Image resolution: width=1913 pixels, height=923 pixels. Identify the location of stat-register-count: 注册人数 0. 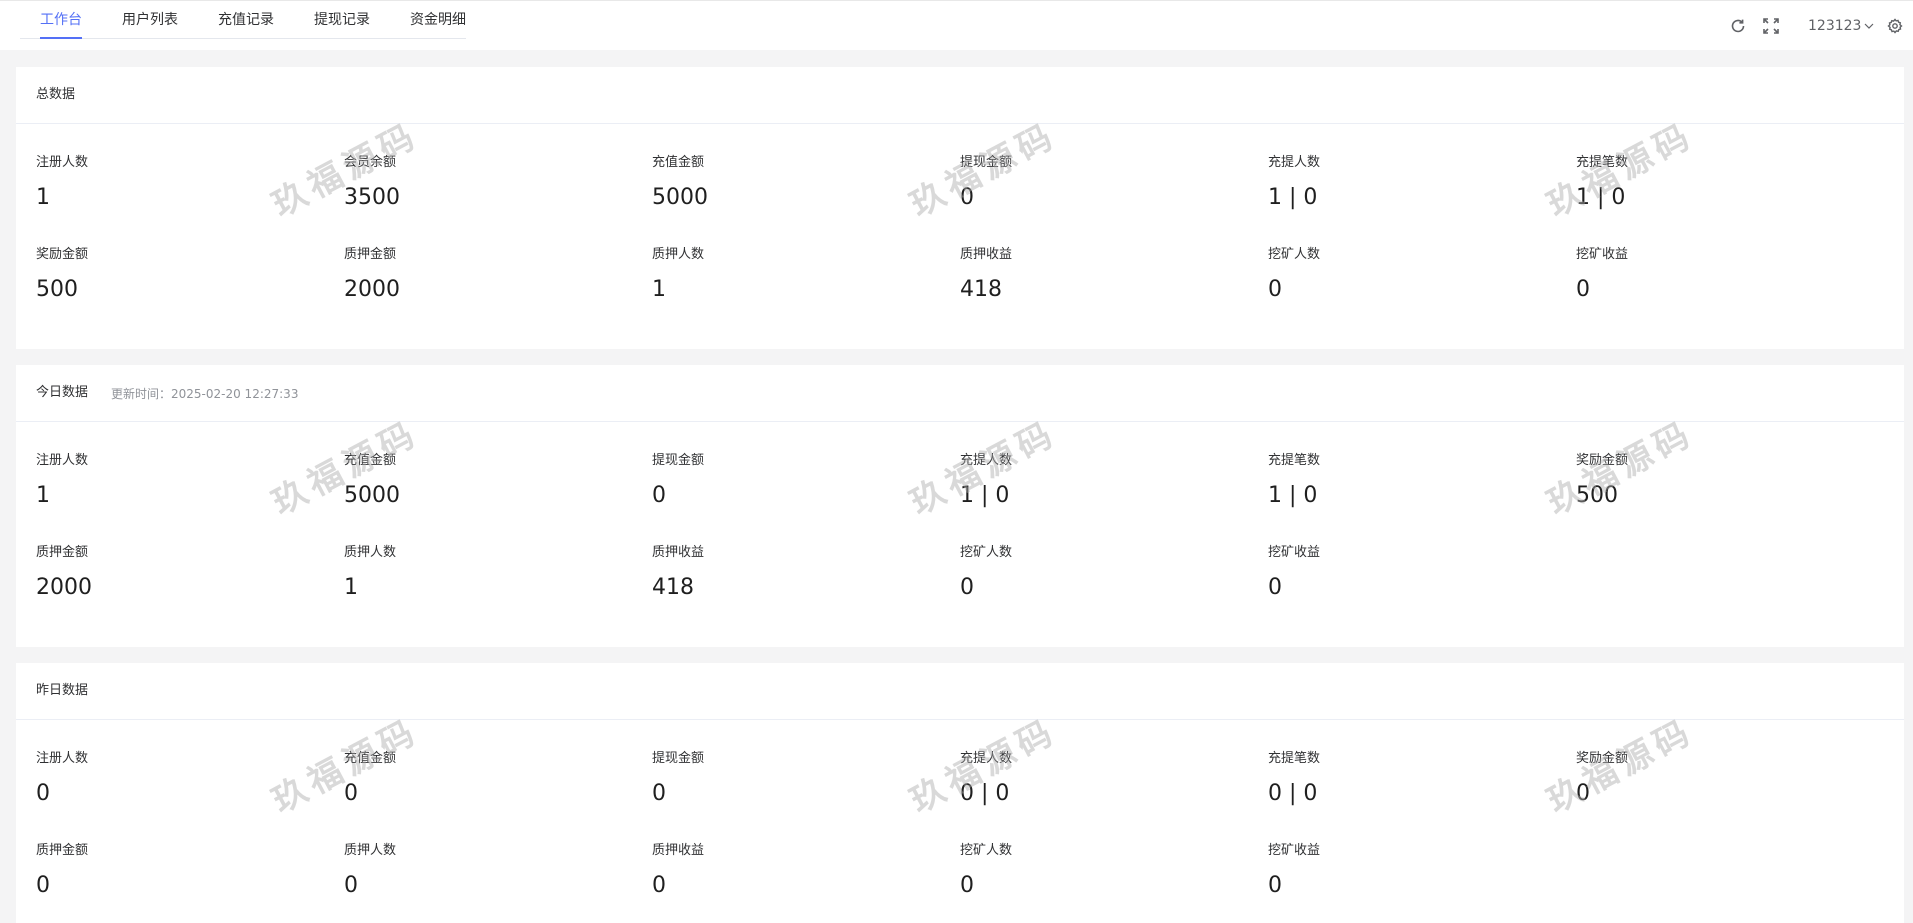
(181, 779).